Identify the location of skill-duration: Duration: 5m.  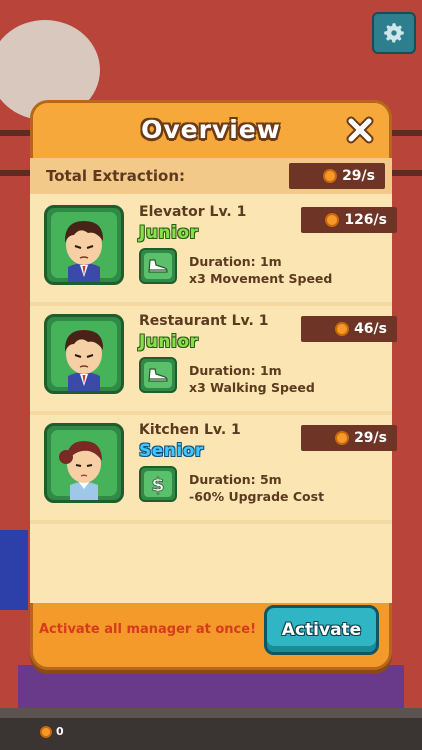
(235, 479).